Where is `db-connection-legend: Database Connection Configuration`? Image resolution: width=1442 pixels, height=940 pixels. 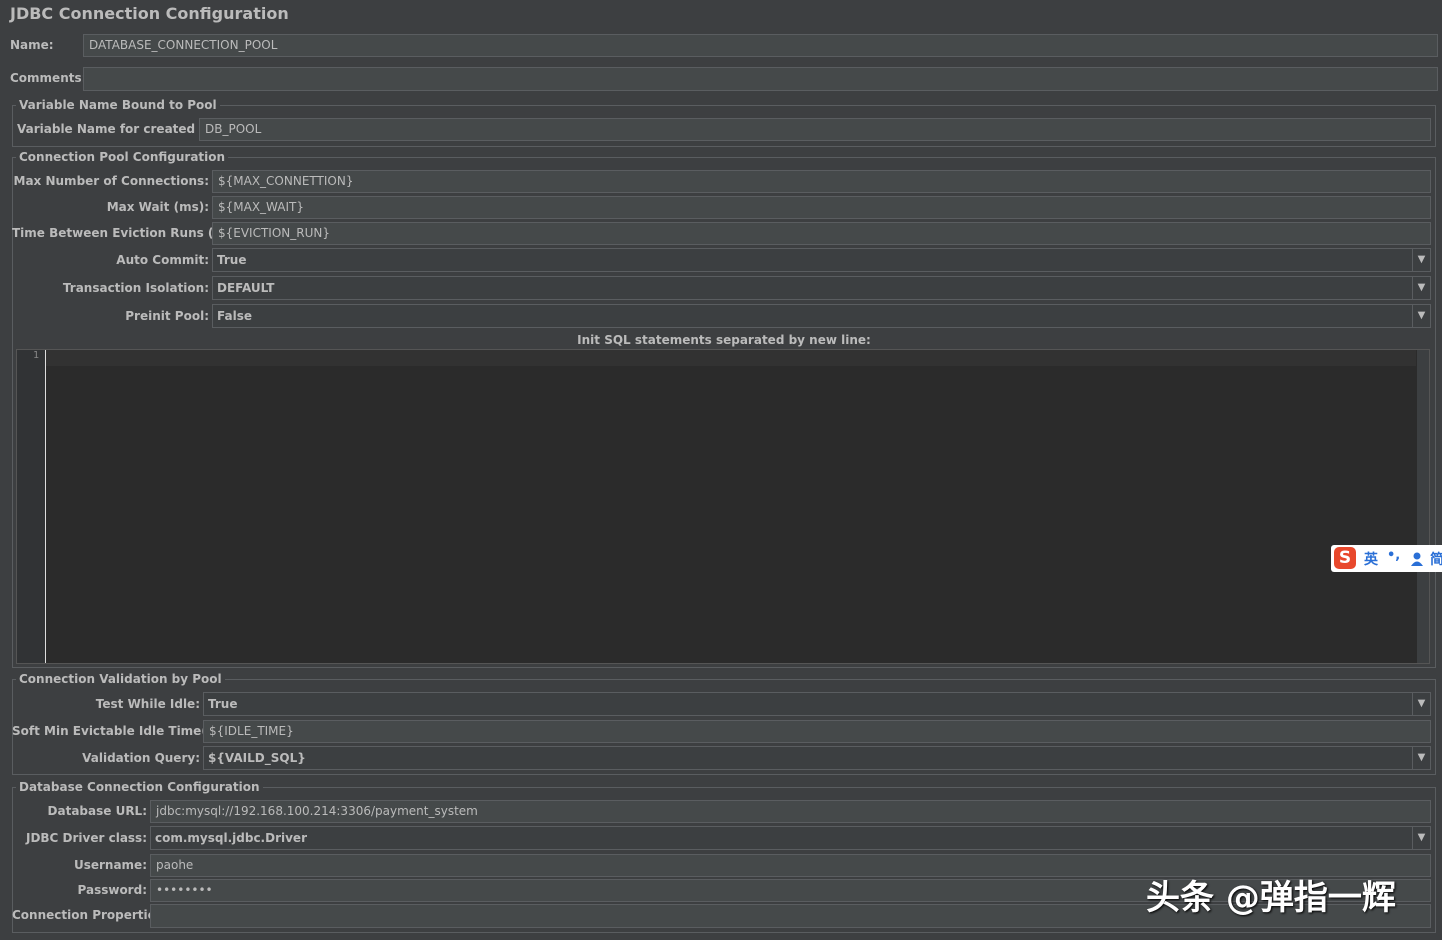 db-connection-legend: Database Connection Configuration is located at coordinates (139, 787).